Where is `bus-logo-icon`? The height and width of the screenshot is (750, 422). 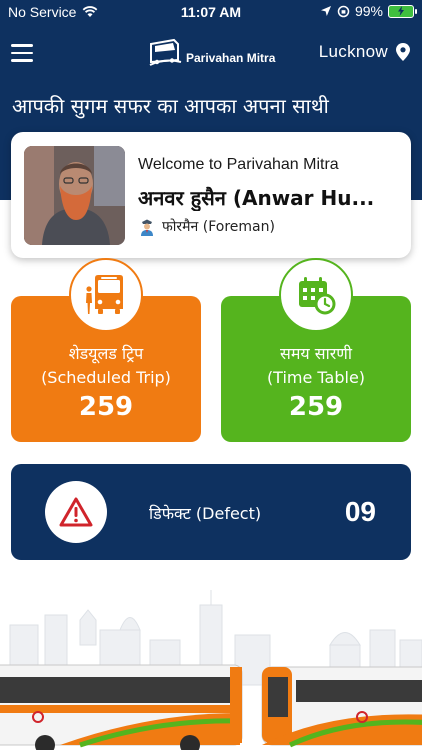
bus-logo-icon is located at coordinates (165, 52).